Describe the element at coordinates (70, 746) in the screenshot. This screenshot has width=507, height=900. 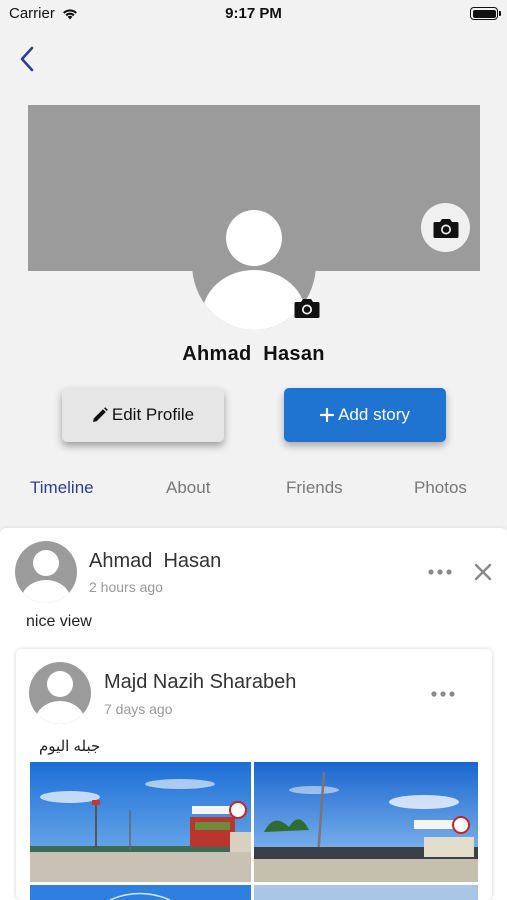
I see `shared-post-text: جبله اليوم` at that location.